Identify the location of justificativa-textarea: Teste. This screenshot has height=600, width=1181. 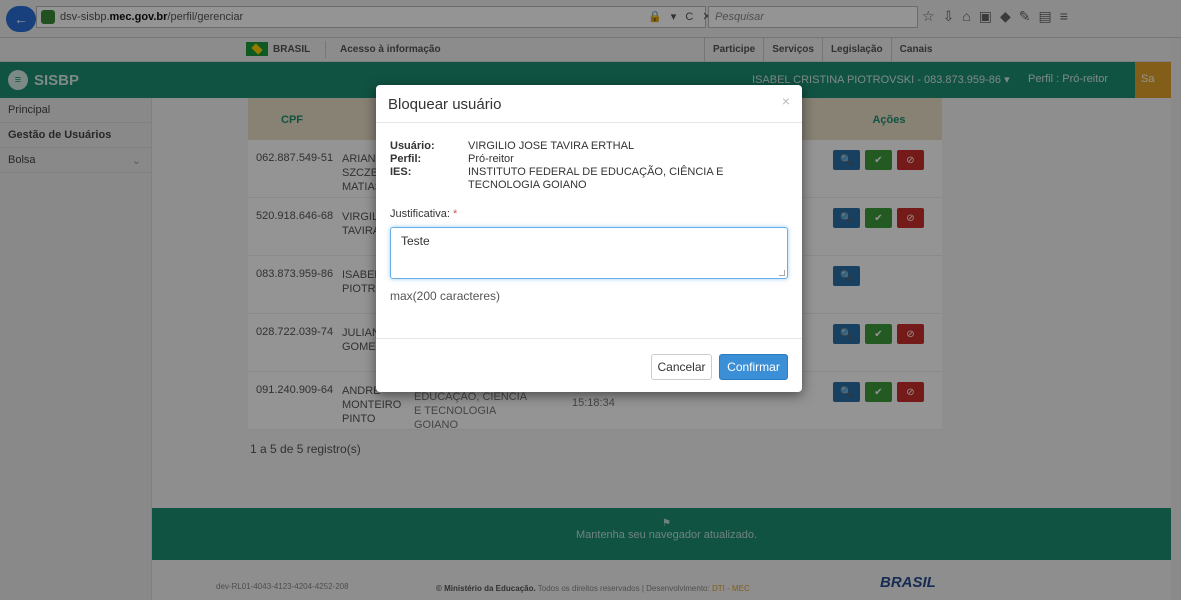
(589, 253).